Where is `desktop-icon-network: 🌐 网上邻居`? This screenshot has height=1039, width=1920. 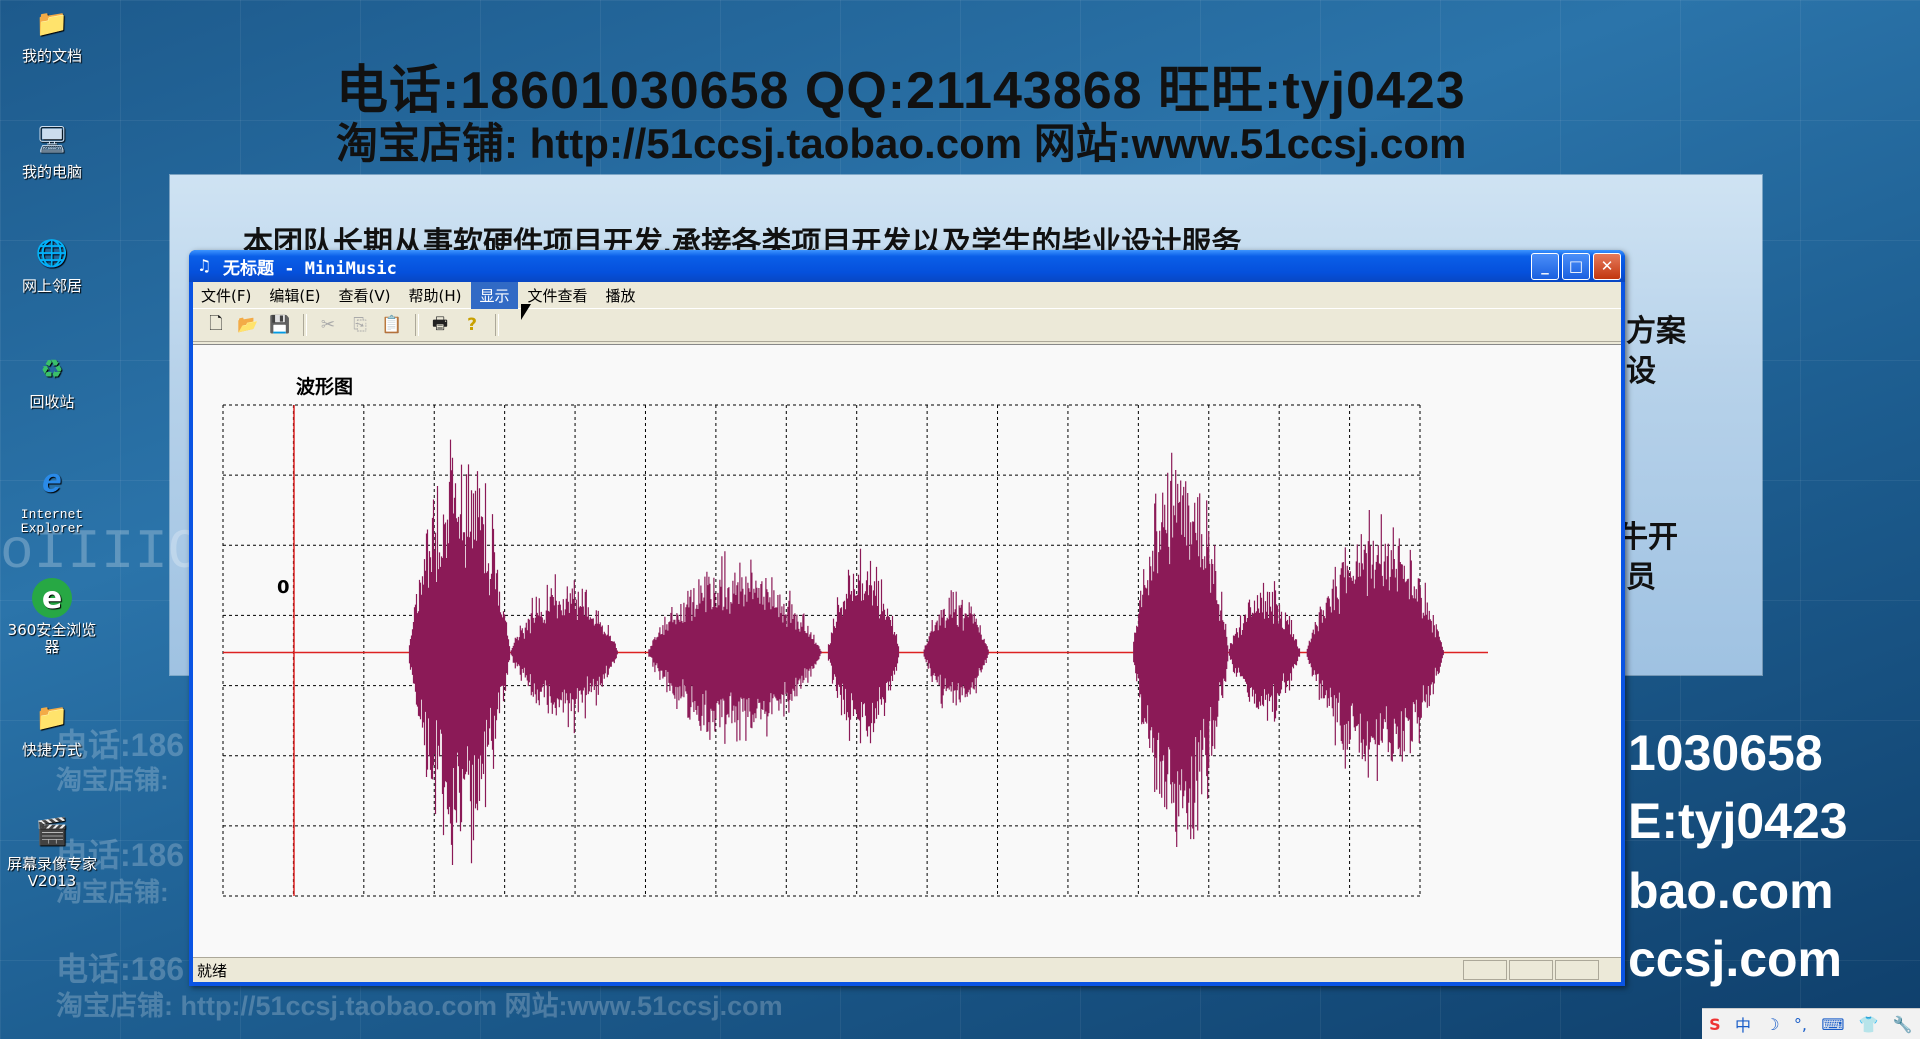
desktop-icon-network: 🌐 网上邻居 is located at coordinates (52, 264).